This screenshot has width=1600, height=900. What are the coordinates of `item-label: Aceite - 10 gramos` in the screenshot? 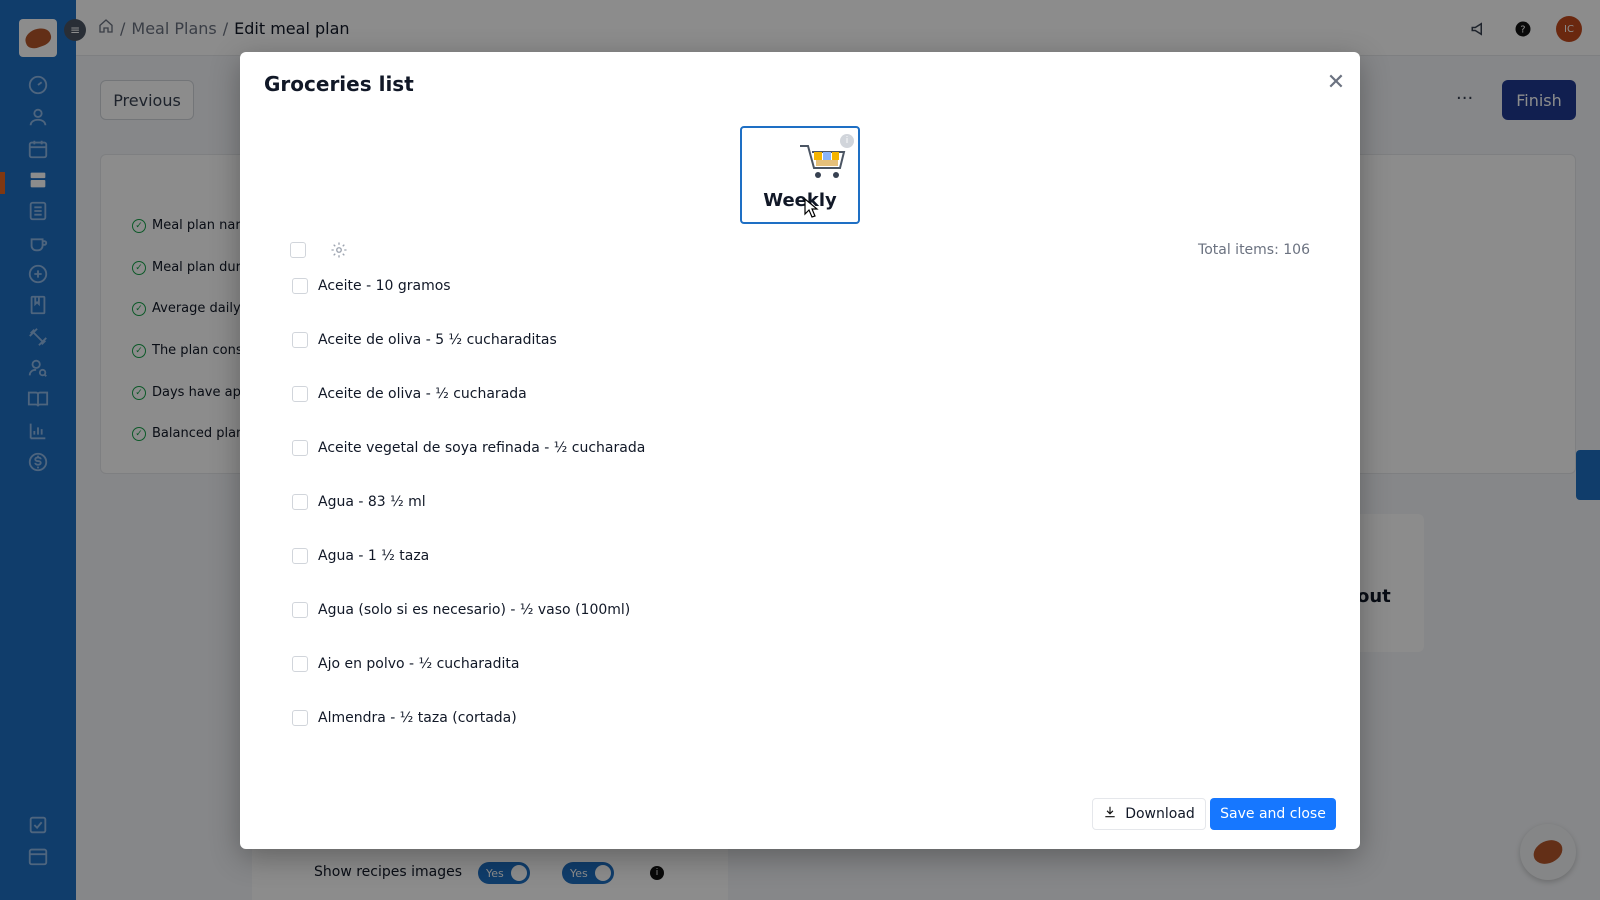 It's located at (384, 286).